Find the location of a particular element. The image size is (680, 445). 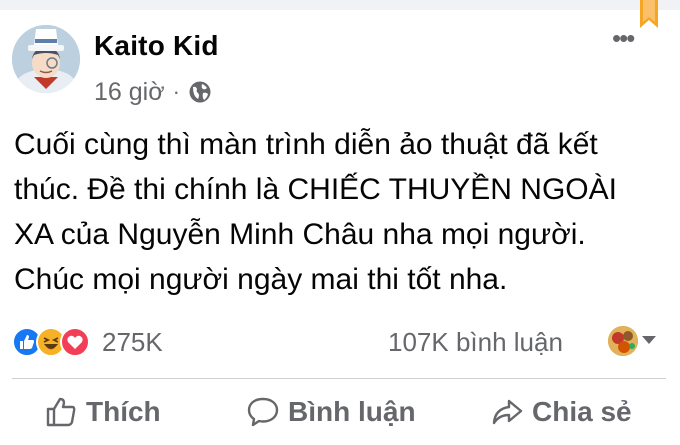

share-arrow-icon is located at coordinates (507, 412).